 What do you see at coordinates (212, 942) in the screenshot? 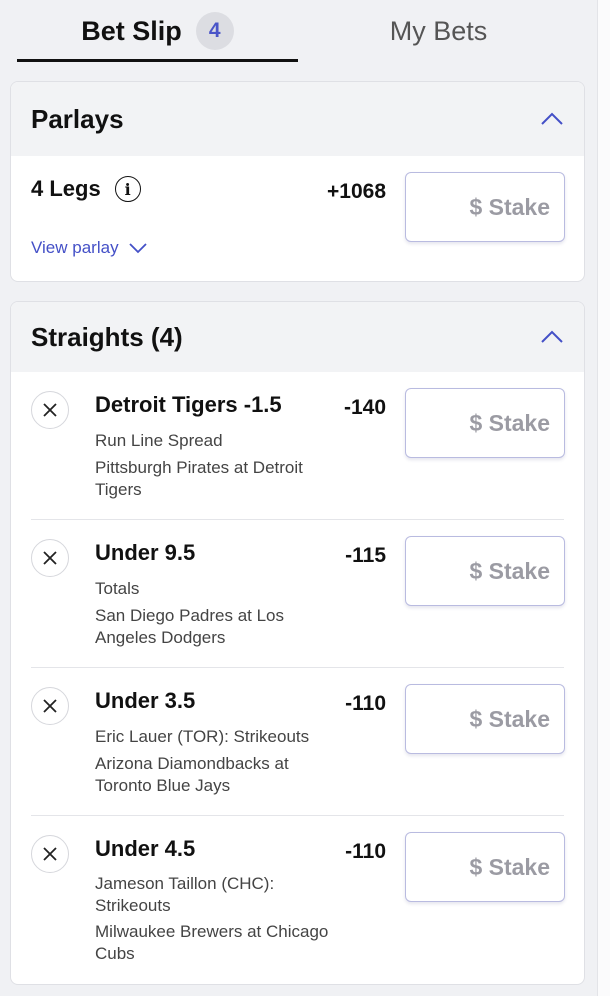
I see `bet-game: Milwaukee Brewers at Chicago Cubs` at bounding box center [212, 942].